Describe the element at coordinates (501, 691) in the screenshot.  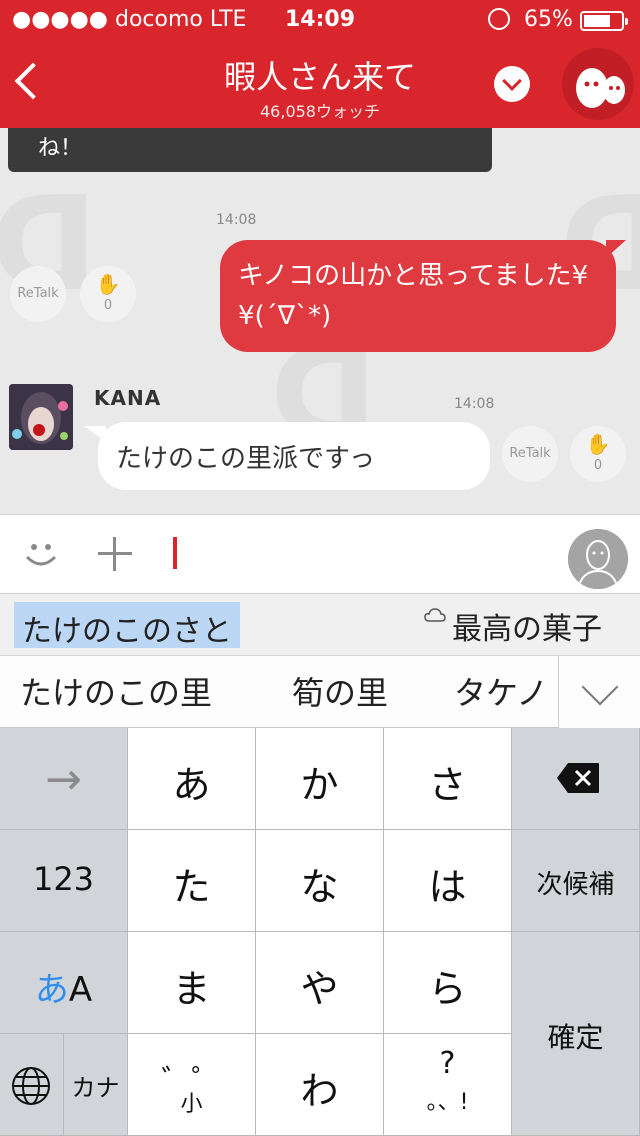
I see `candidate-item: タケノ` at that location.